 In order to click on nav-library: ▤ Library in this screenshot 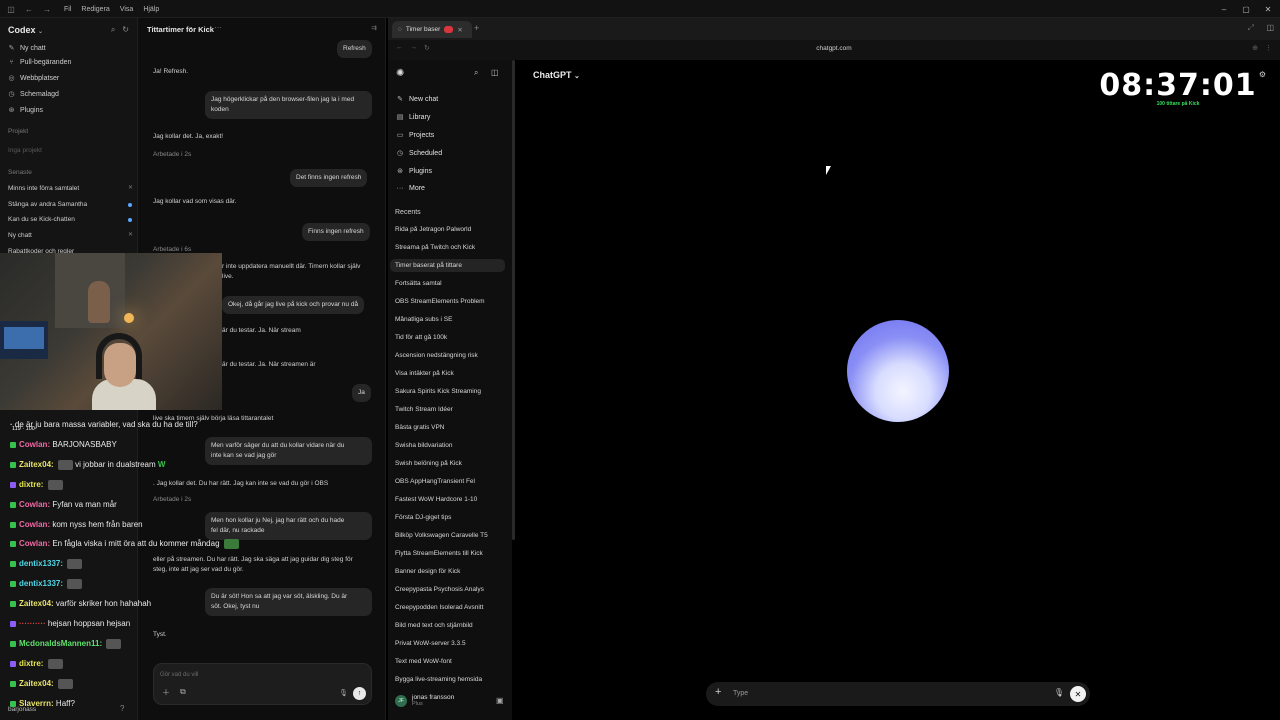, I will do `click(413, 117)`.